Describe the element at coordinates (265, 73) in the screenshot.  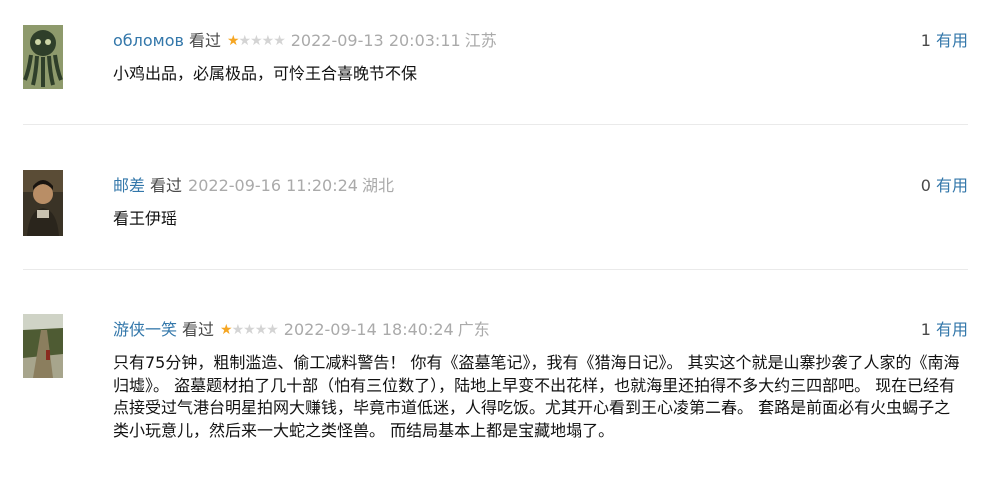
I see `comment-text: 小鸡出品，必属极品，可怜王合喜晚节不保` at that location.